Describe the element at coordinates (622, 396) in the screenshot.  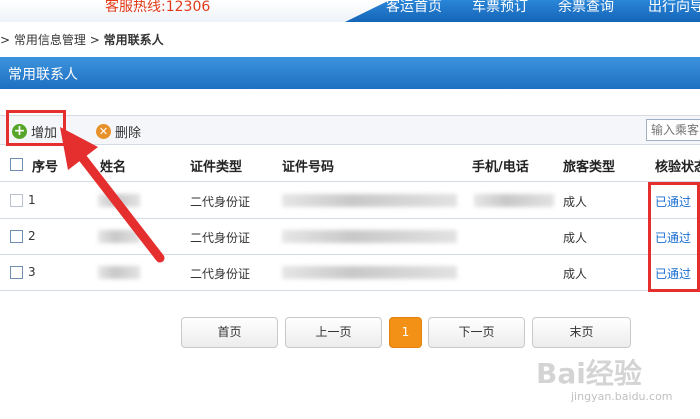
I see `watermark-url: jingyan.baidu.com` at that location.